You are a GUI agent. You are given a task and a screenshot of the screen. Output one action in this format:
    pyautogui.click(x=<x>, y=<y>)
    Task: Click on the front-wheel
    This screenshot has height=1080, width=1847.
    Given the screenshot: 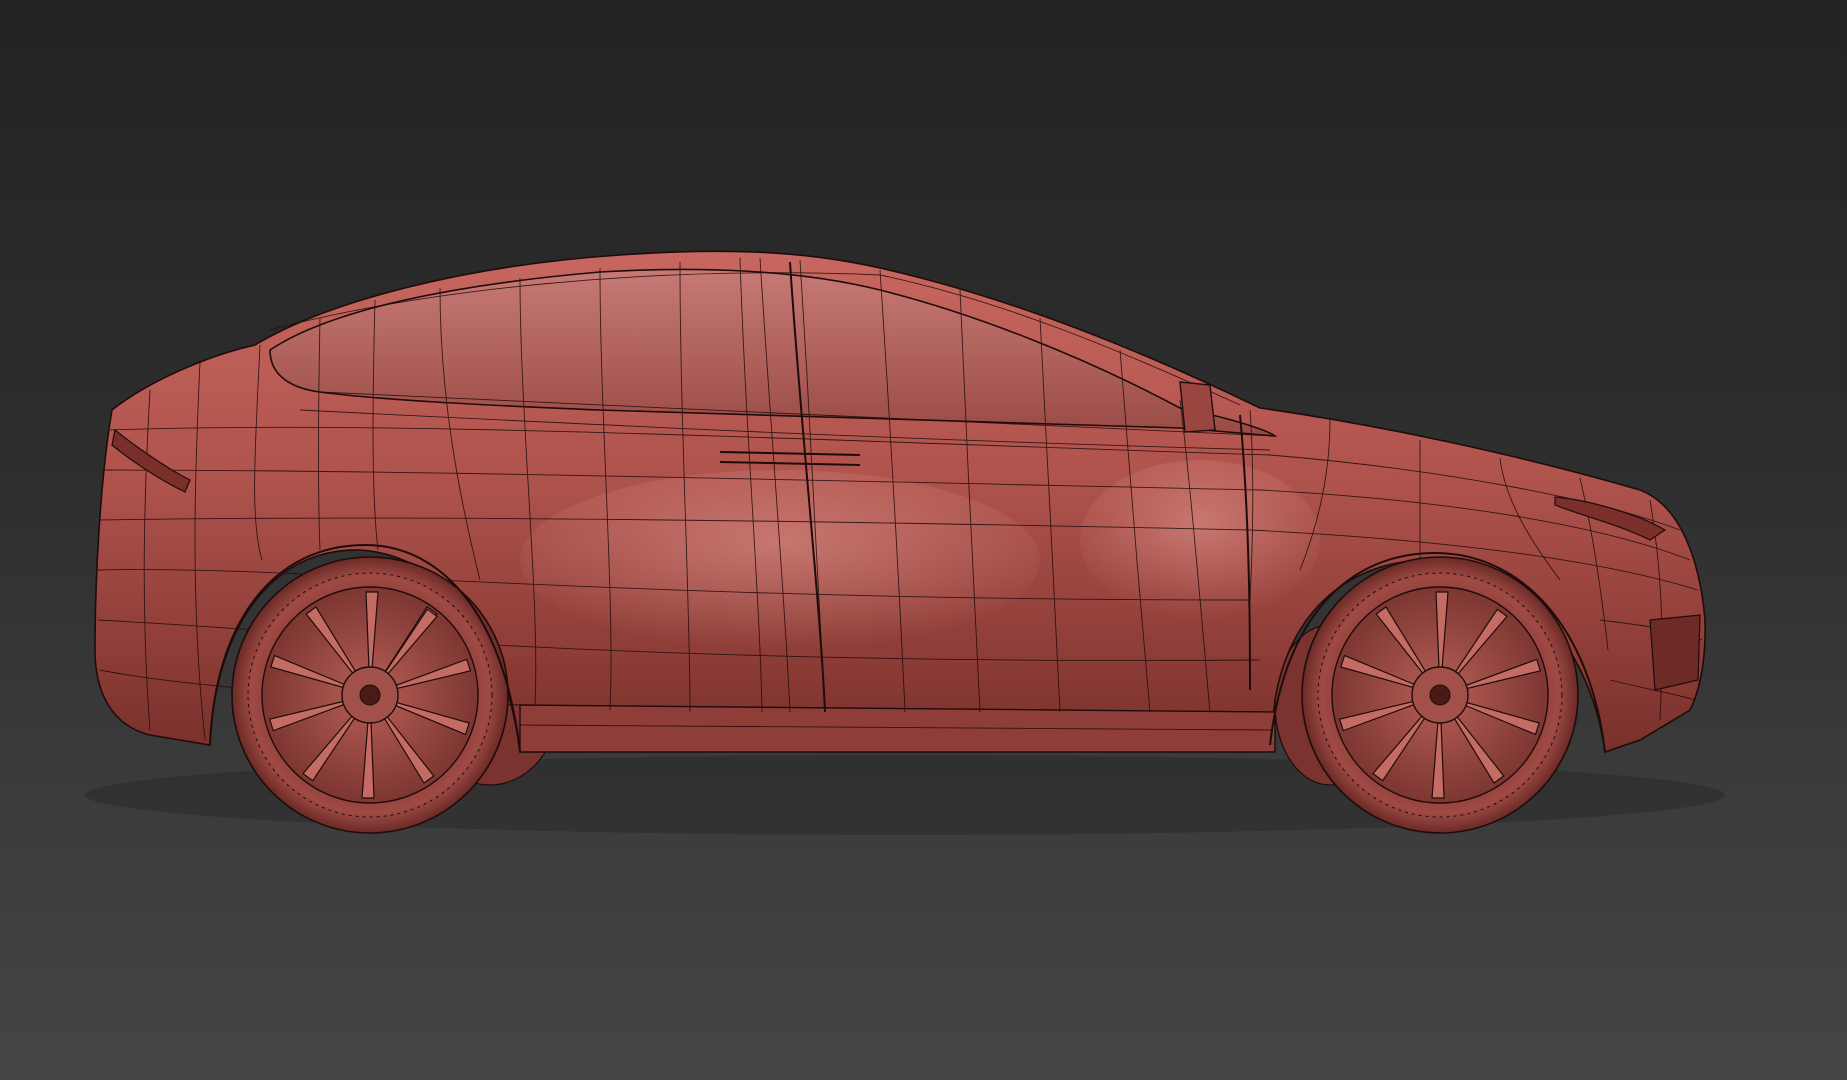 What is the action you would take?
    pyautogui.click(x=1440, y=695)
    